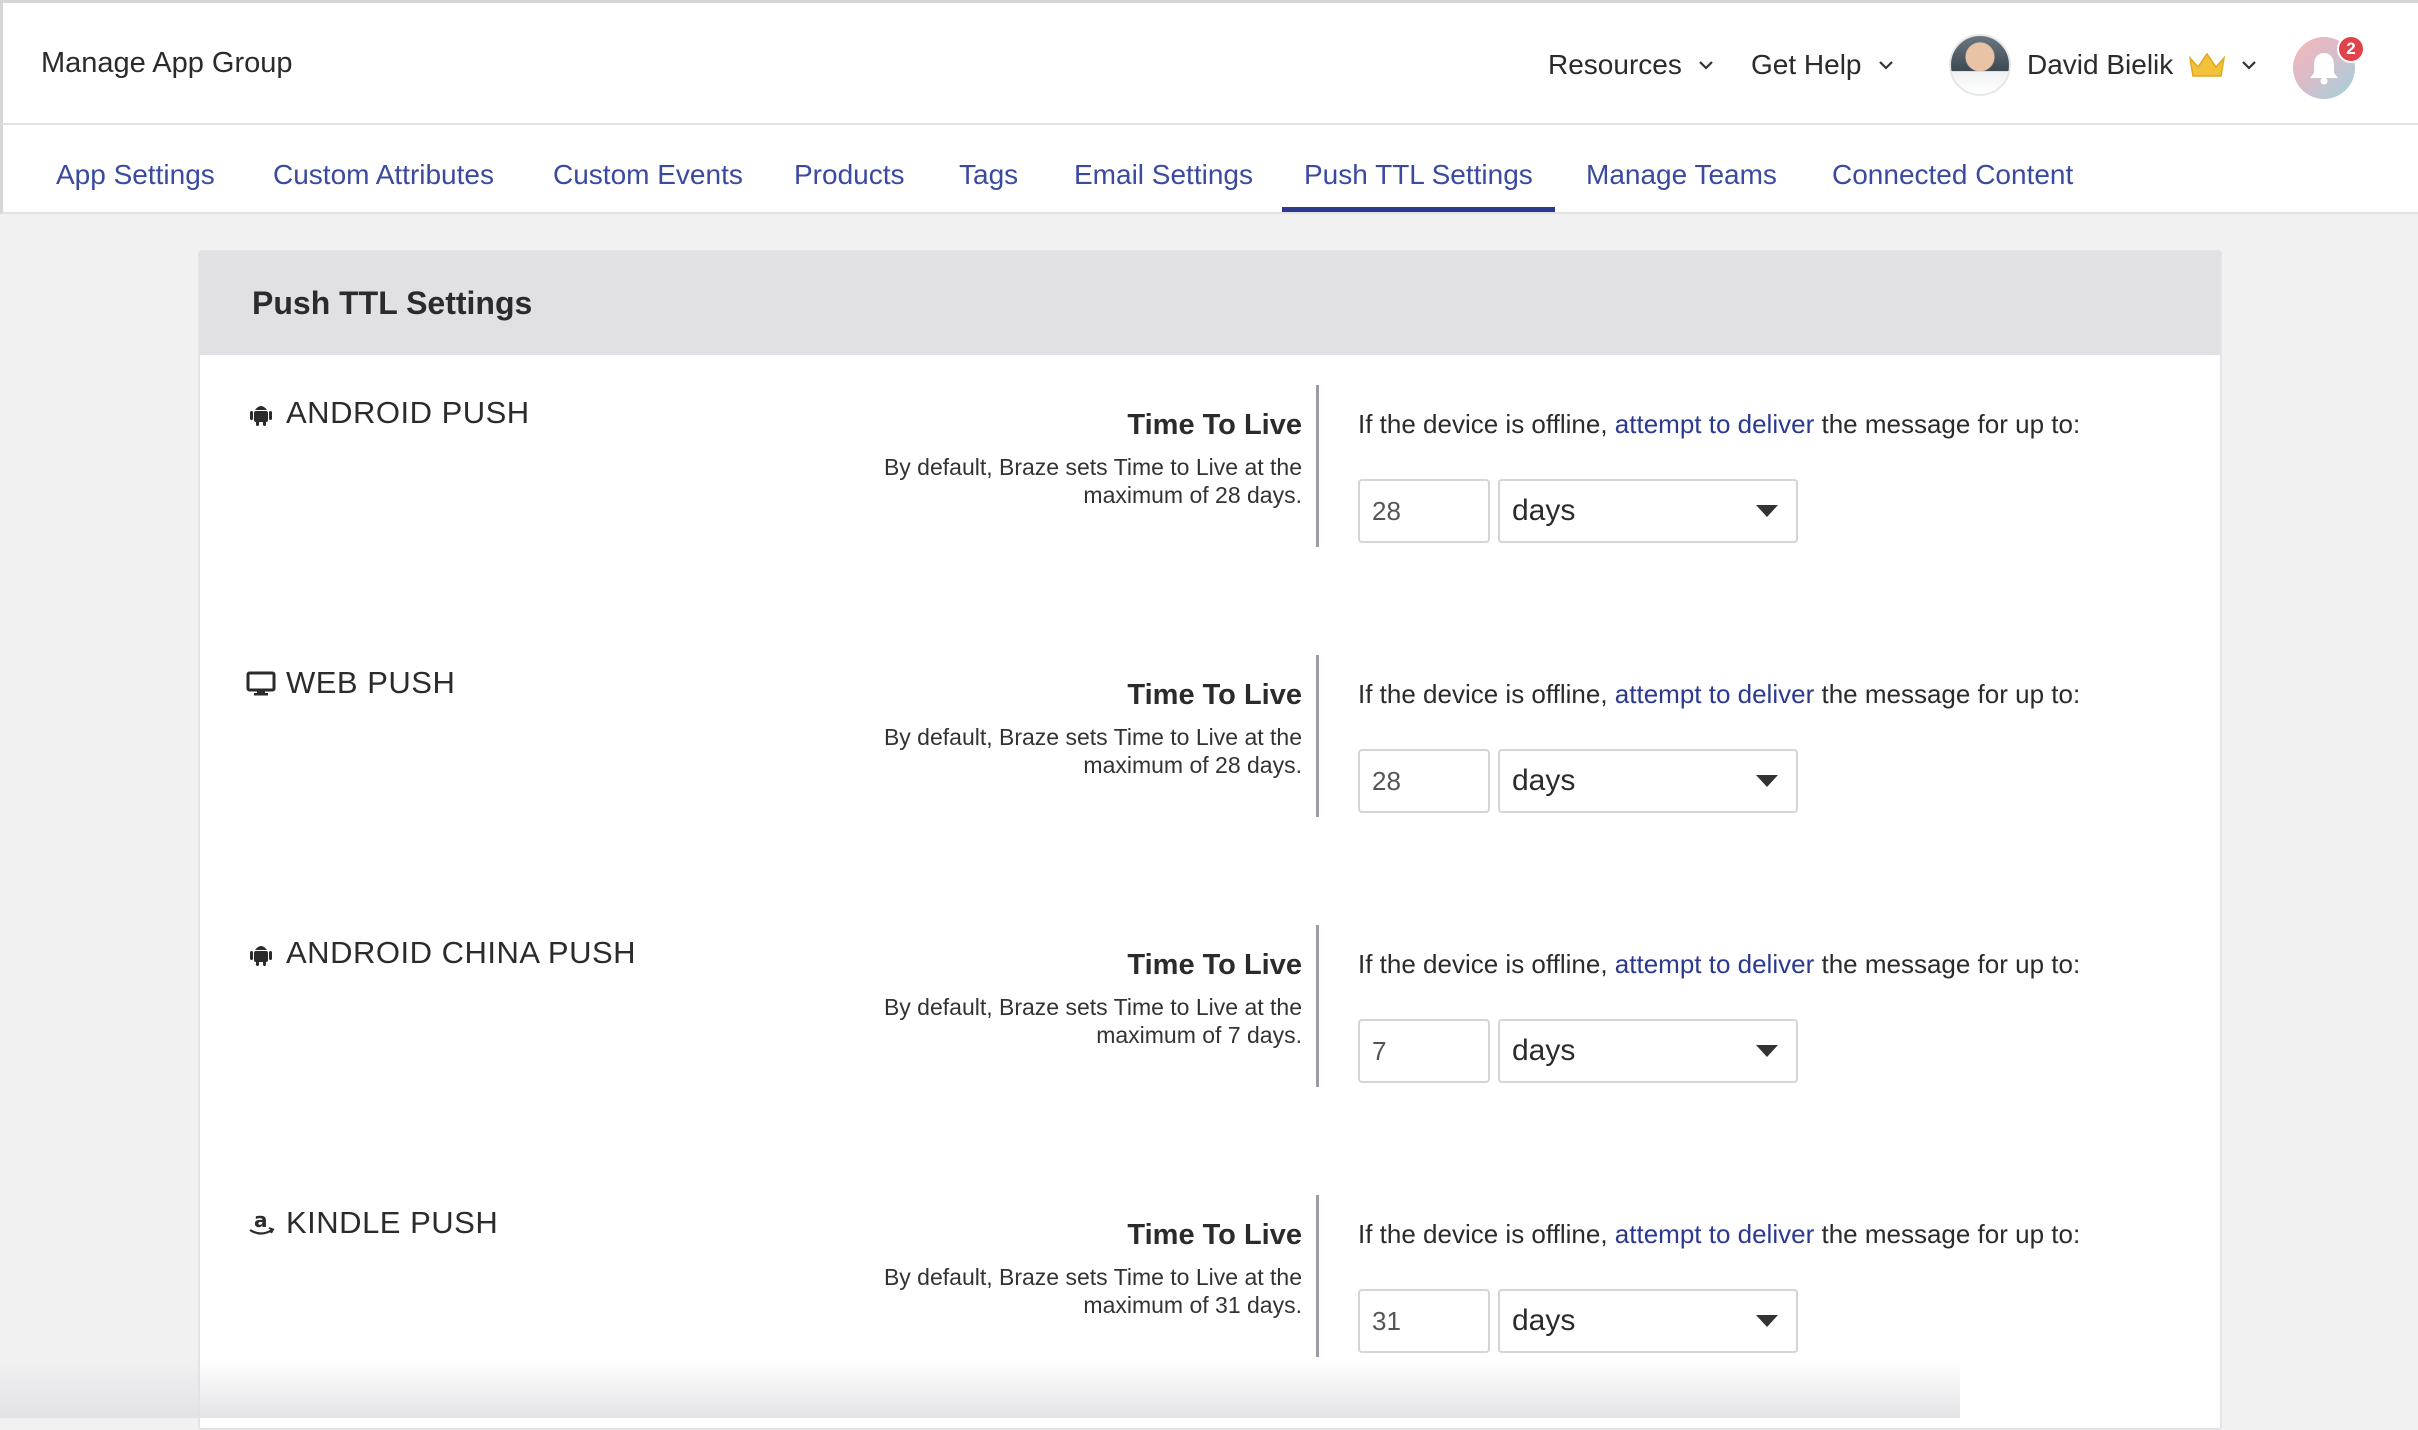 The image size is (2418, 1430). Describe the element at coordinates (849, 175) in the screenshot. I see `tab-products: Products` at that location.